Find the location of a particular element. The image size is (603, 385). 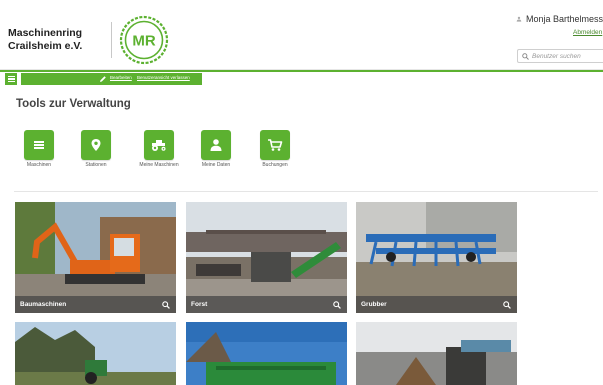

tool-buchungen: Buchungen is located at coordinates (275, 149).